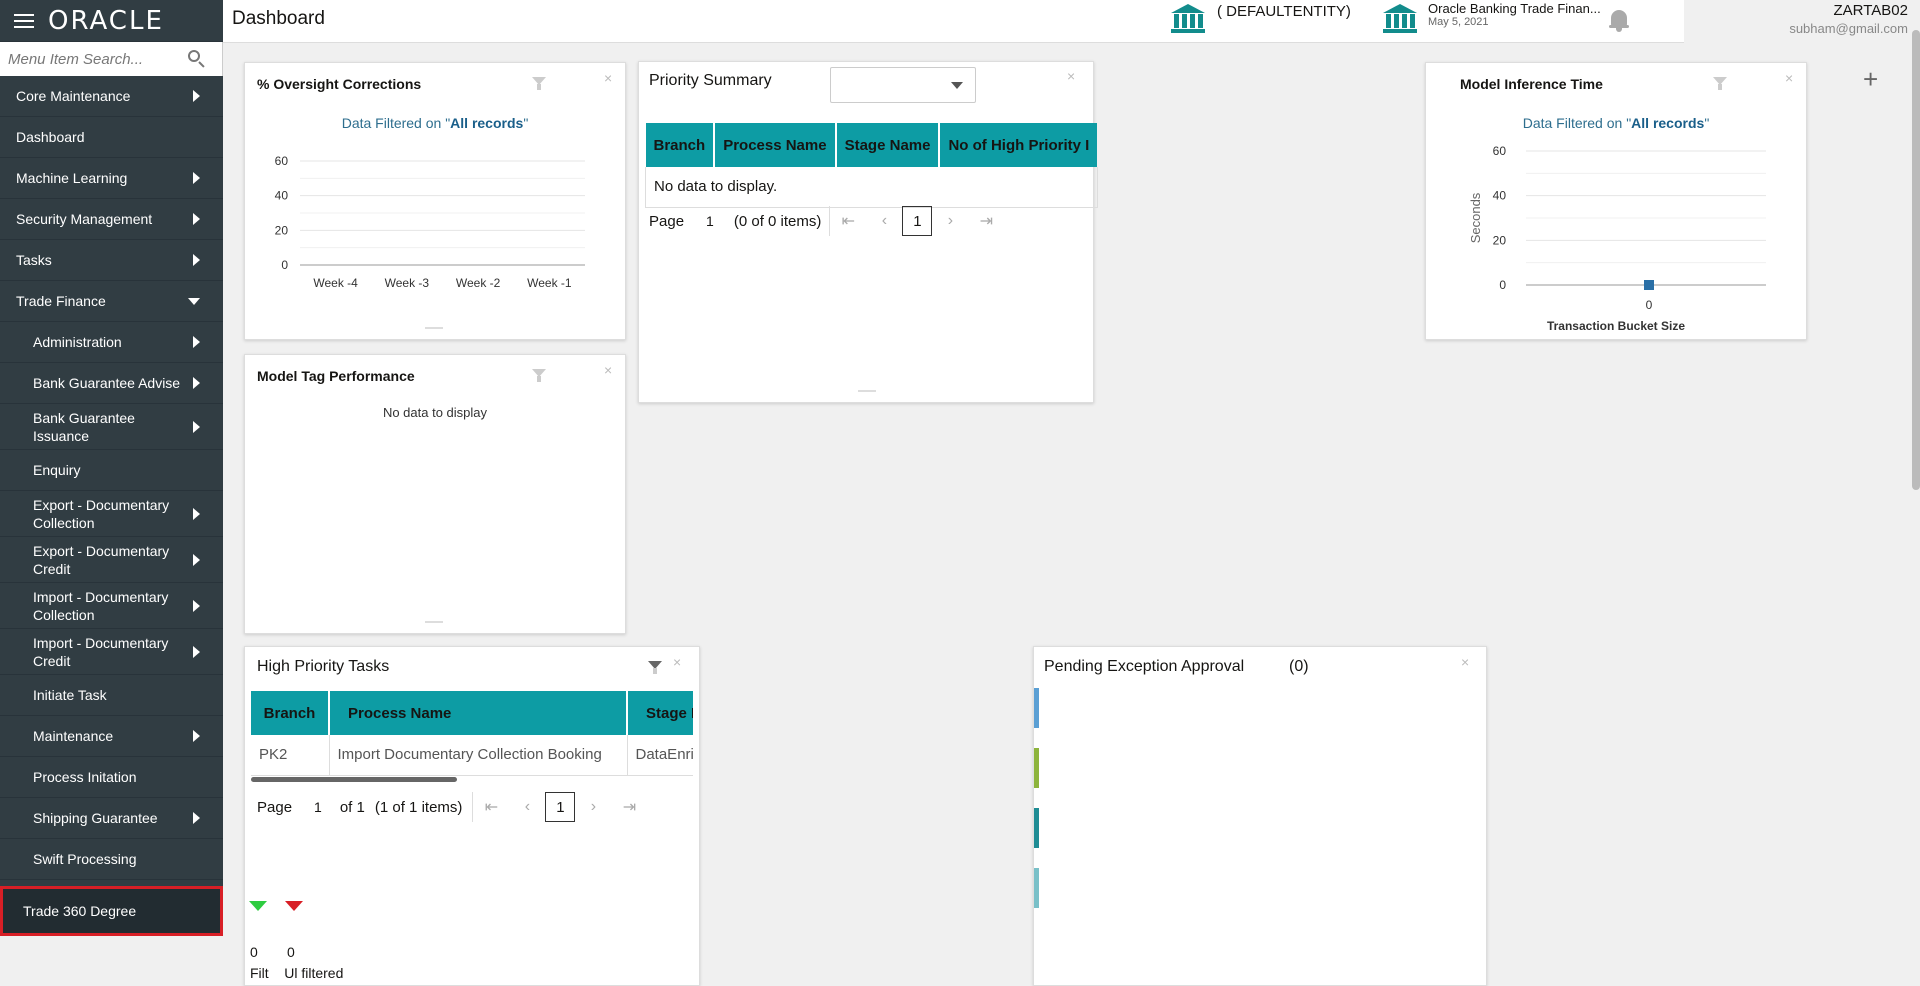  What do you see at coordinates (111, 859) in the screenshot?
I see `sidebar-item-swift-processing: Swift Processing` at bounding box center [111, 859].